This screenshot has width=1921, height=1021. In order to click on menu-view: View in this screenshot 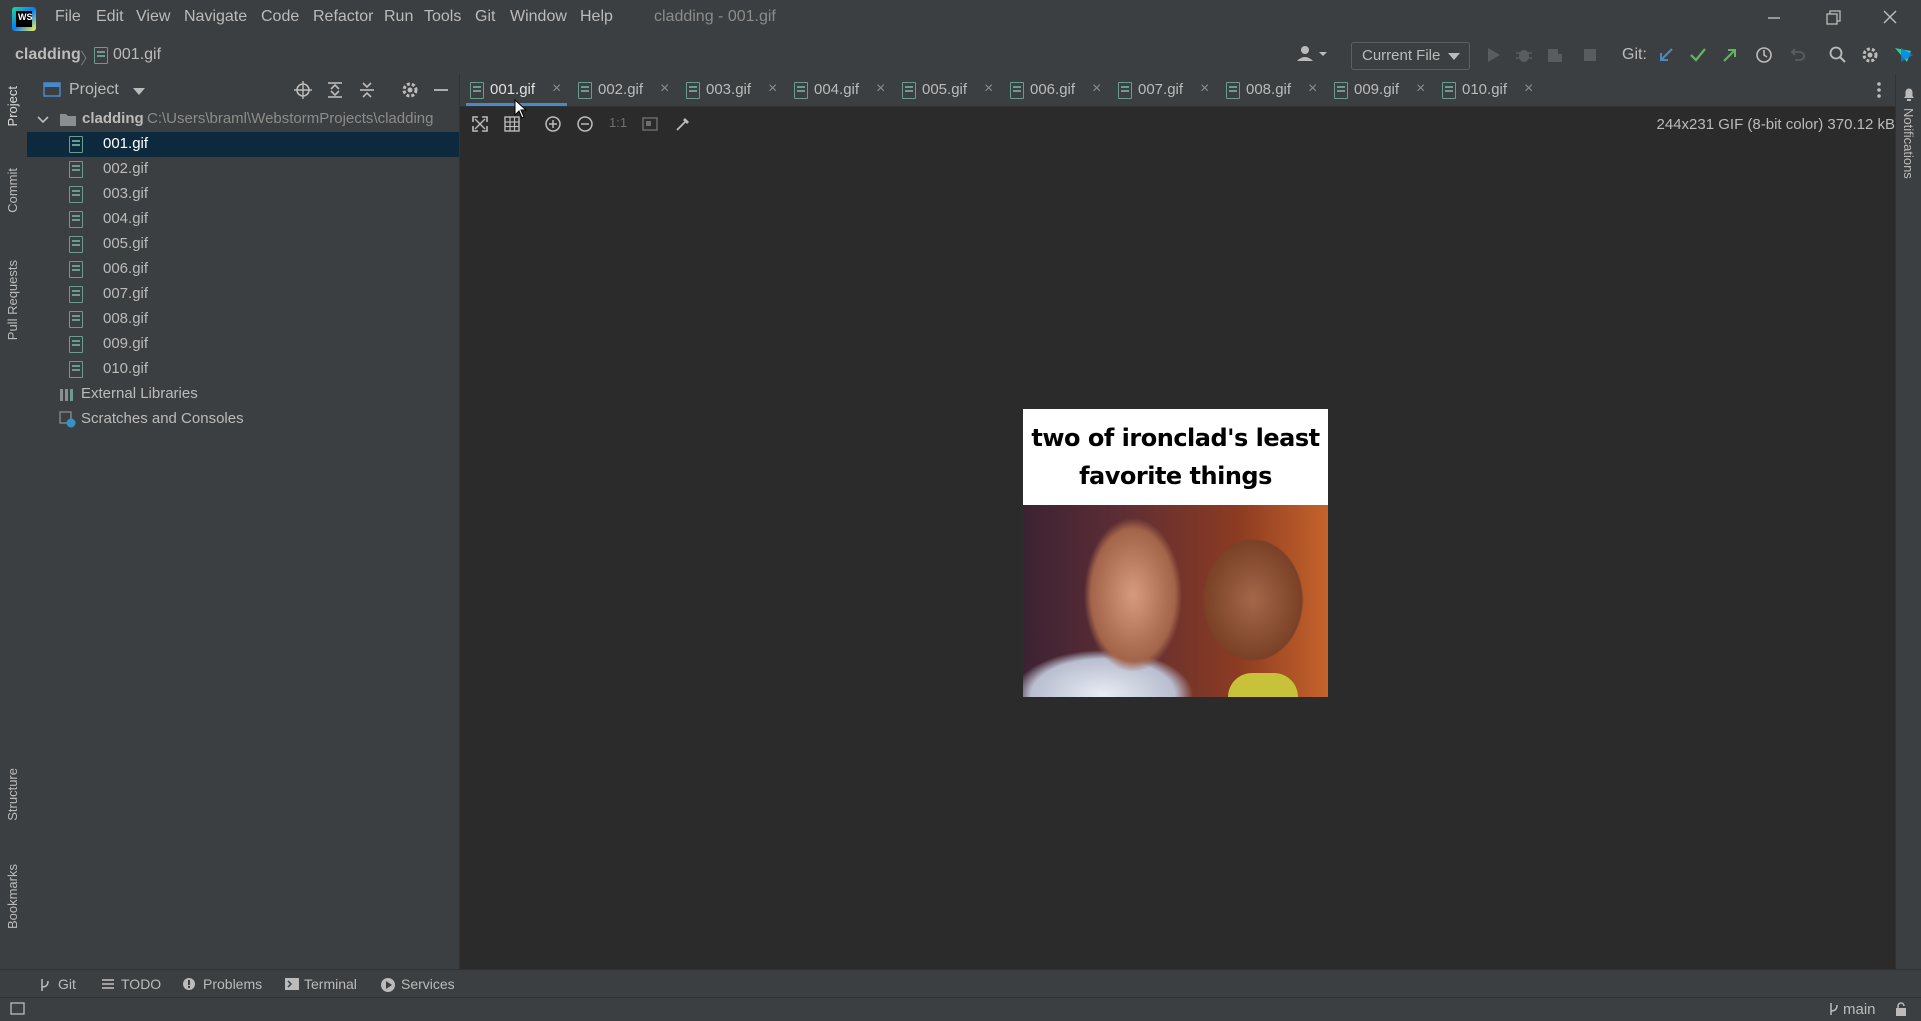, I will do `click(153, 17)`.